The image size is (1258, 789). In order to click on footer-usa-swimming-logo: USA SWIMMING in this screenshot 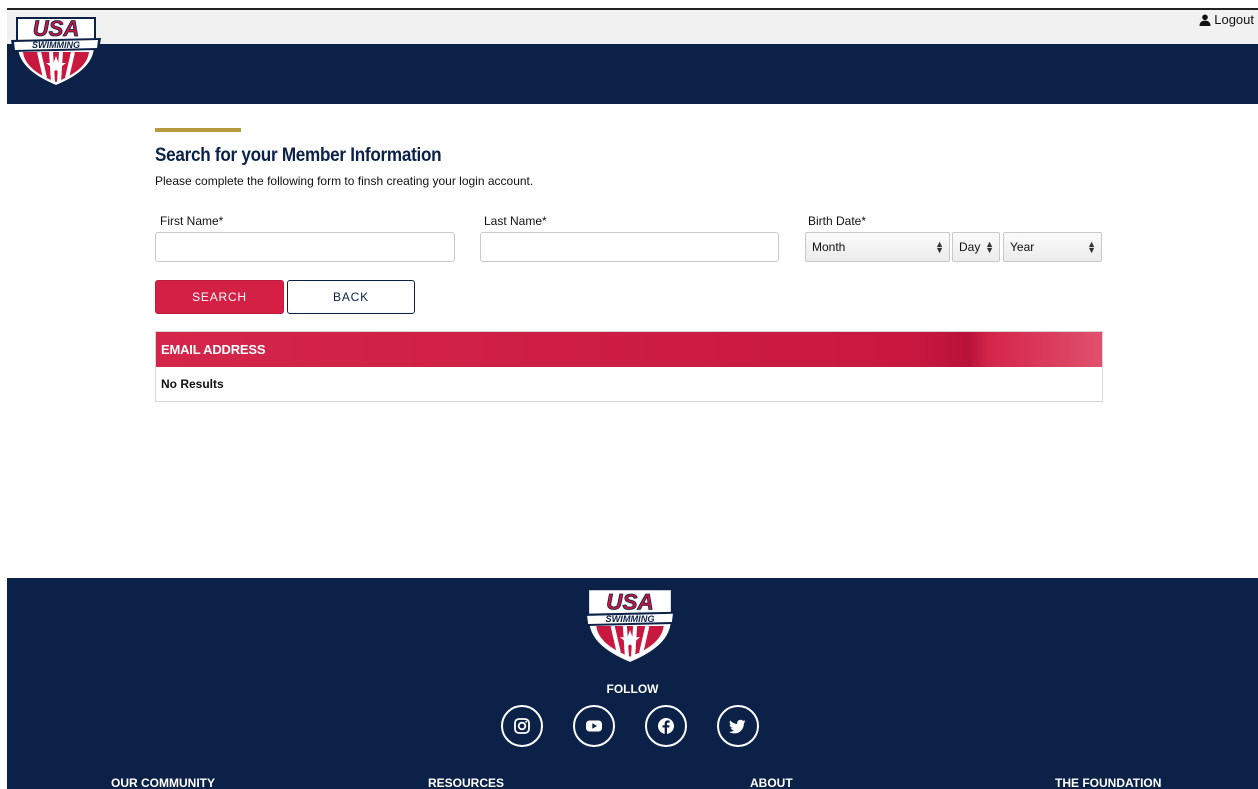, I will do `click(630, 624)`.